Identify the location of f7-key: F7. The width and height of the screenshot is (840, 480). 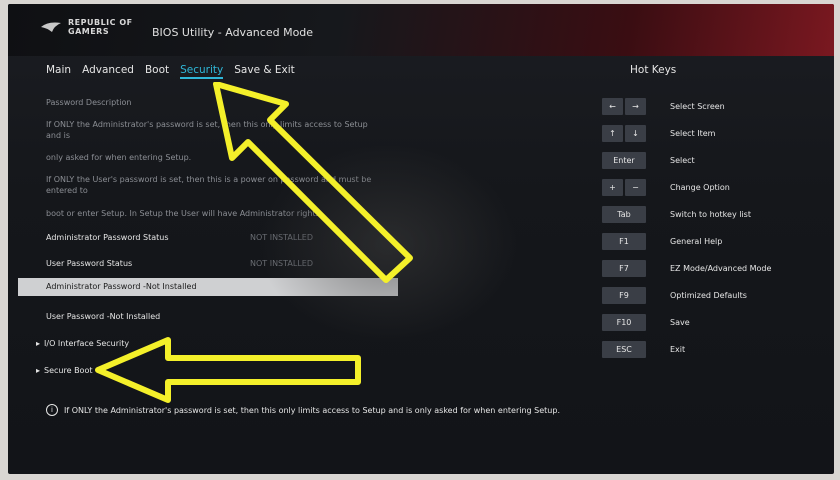
(624, 268).